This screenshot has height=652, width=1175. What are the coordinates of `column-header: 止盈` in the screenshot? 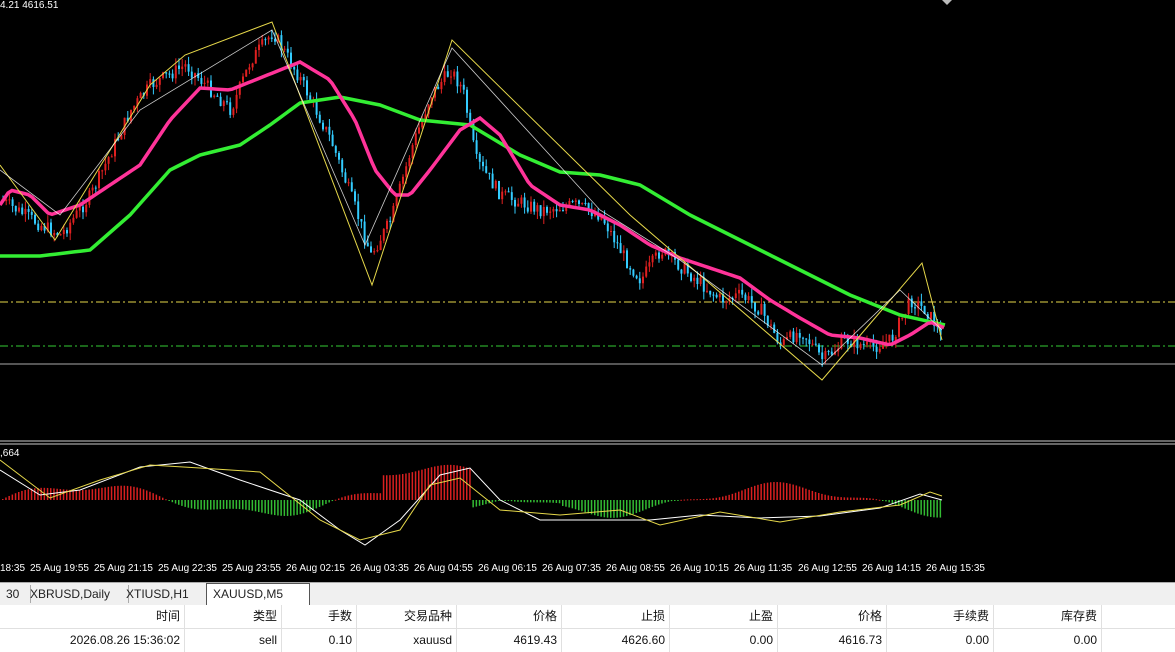 It's located at (724, 616).